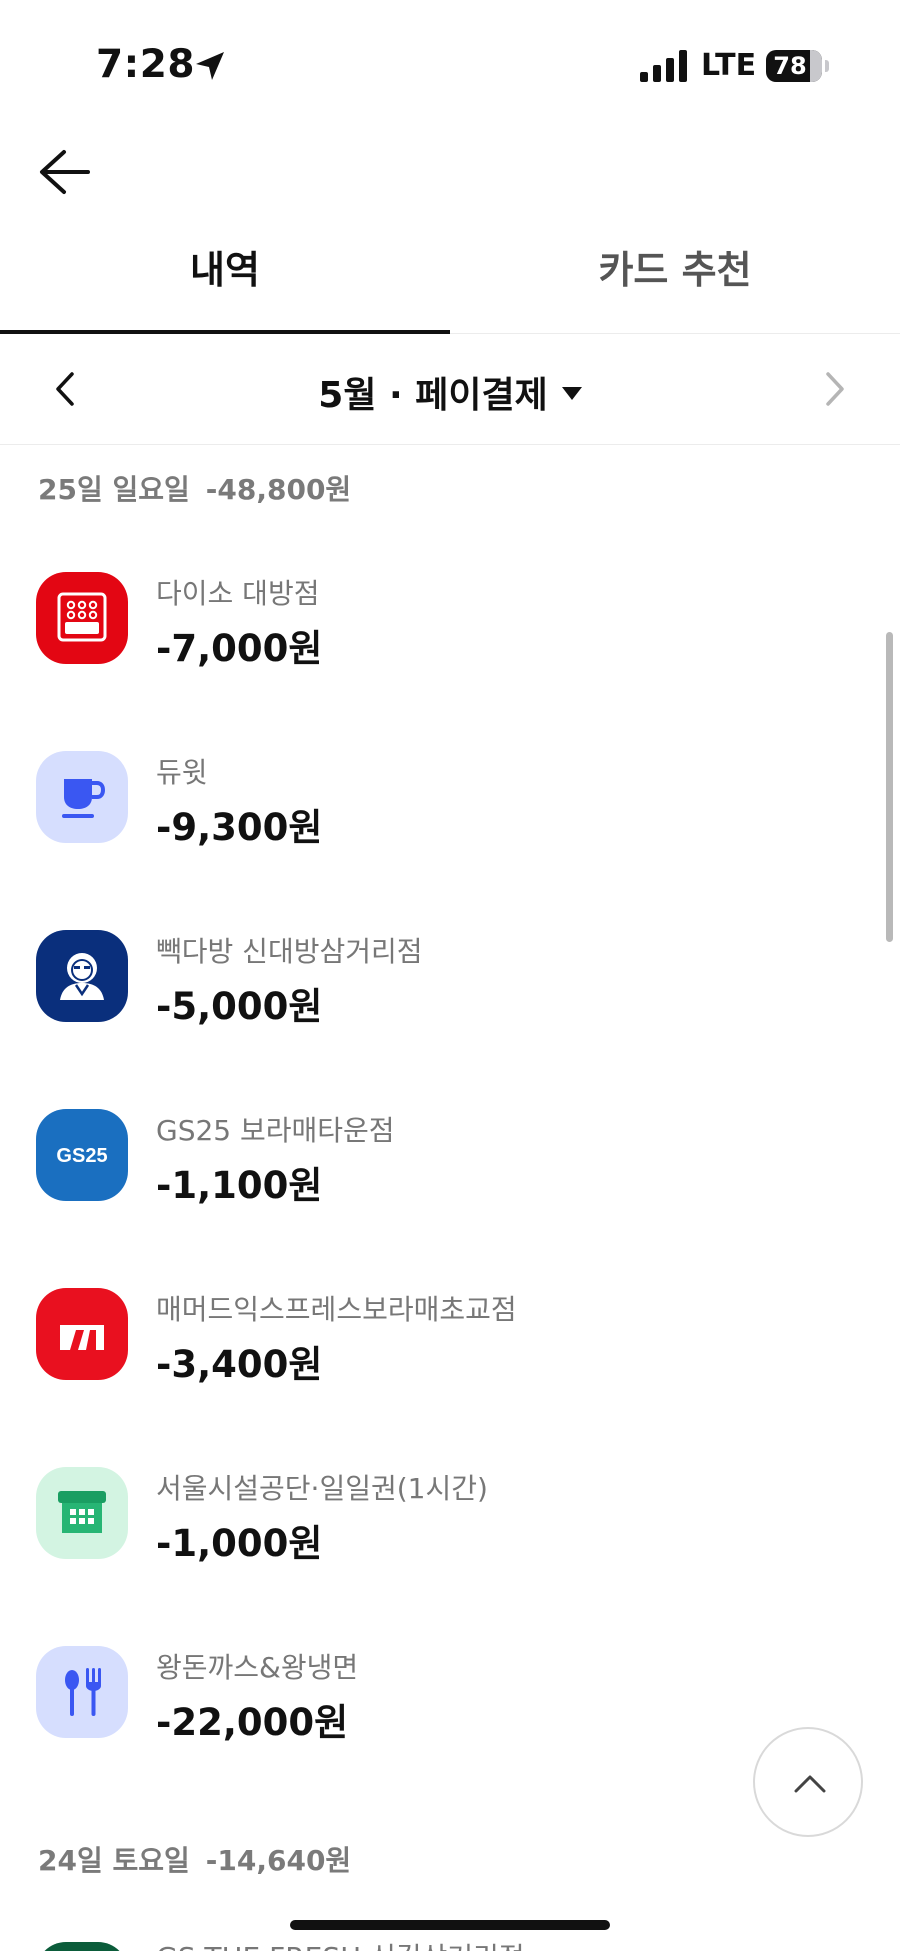 This screenshot has width=900, height=1951. What do you see at coordinates (450, 995) in the screenshot?
I see `transaction-item: 빽다방 신대방삼거리점 -5,000원` at bounding box center [450, 995].